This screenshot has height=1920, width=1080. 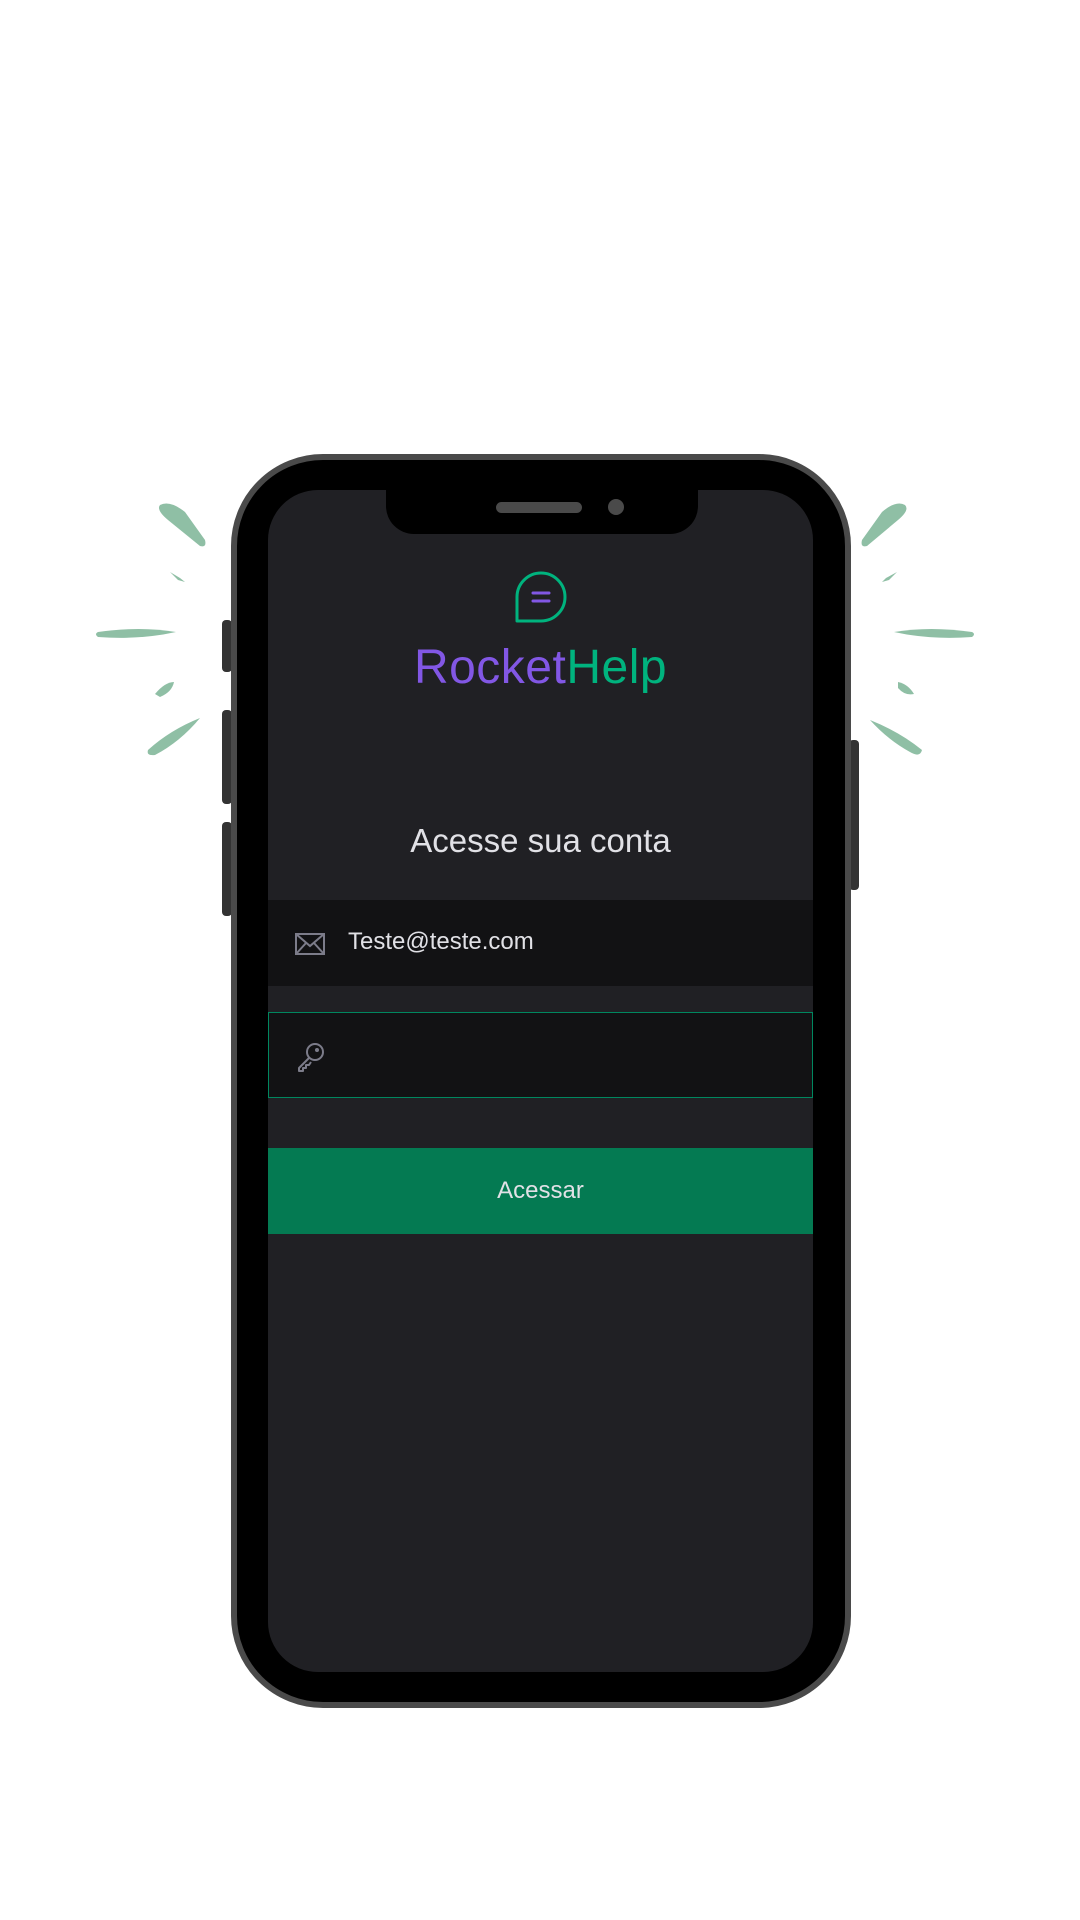 I want to click on login-button: Acessar, so click(x=540, y=1191).